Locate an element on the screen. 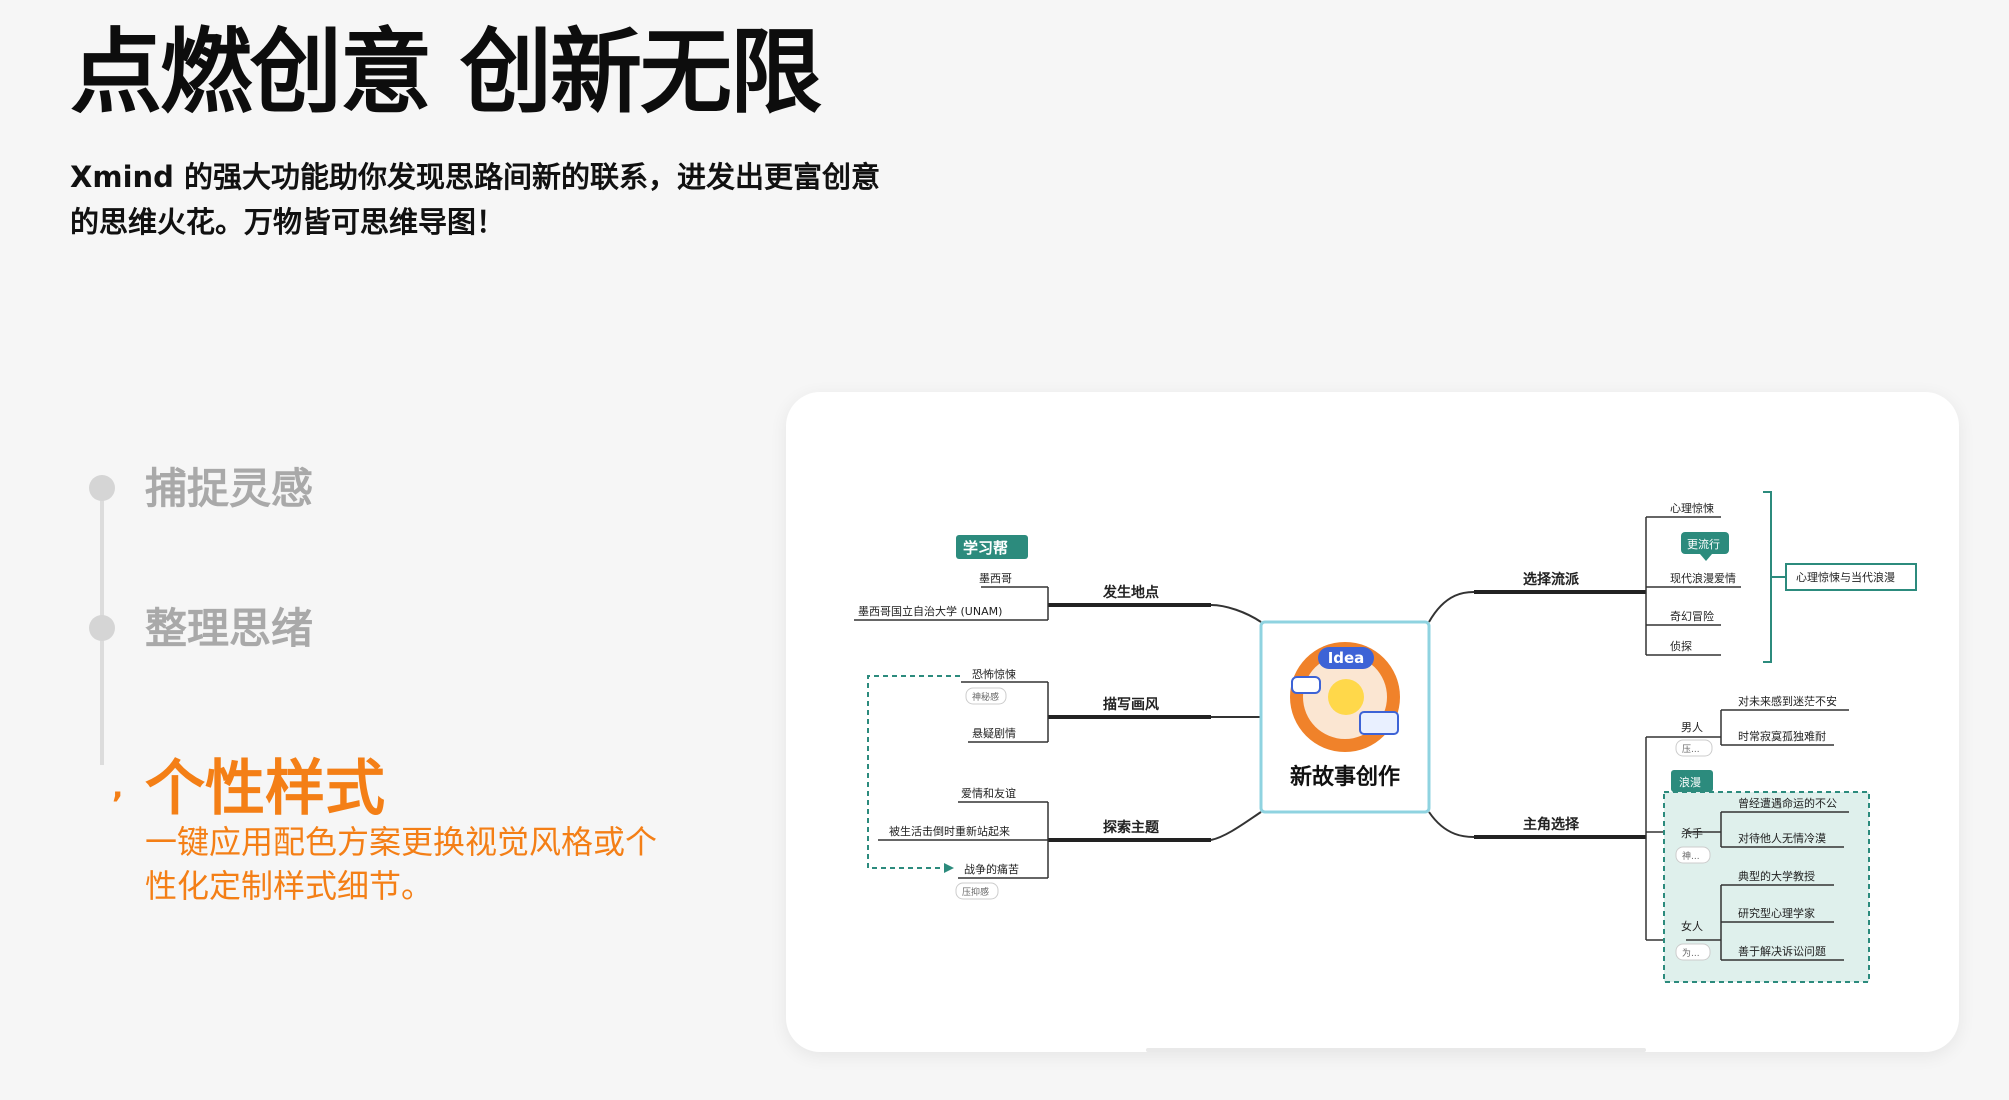  feature-label: 捕捉灵感 is located at coordinates (229, 488).